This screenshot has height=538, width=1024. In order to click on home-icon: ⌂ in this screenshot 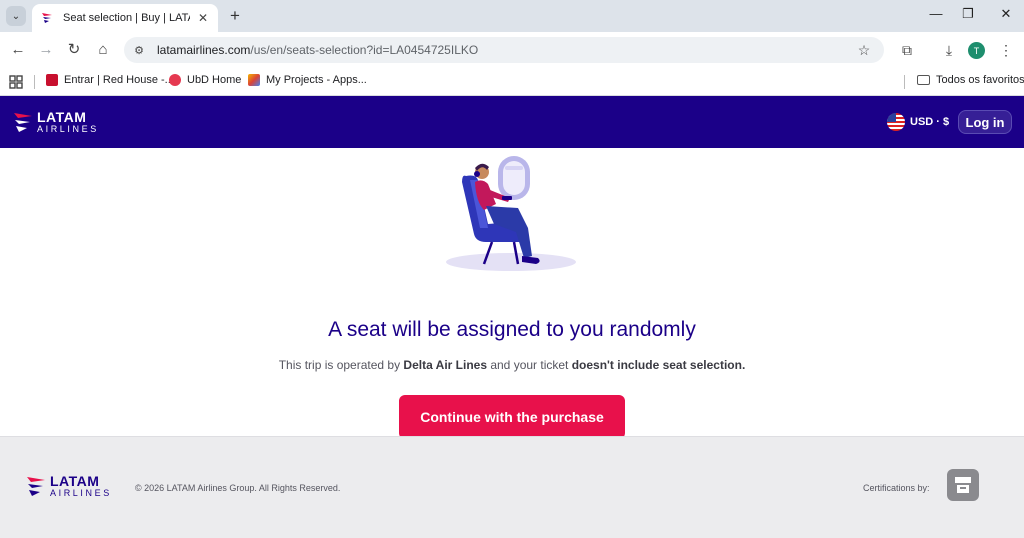, I will do `click(103, 50)`.